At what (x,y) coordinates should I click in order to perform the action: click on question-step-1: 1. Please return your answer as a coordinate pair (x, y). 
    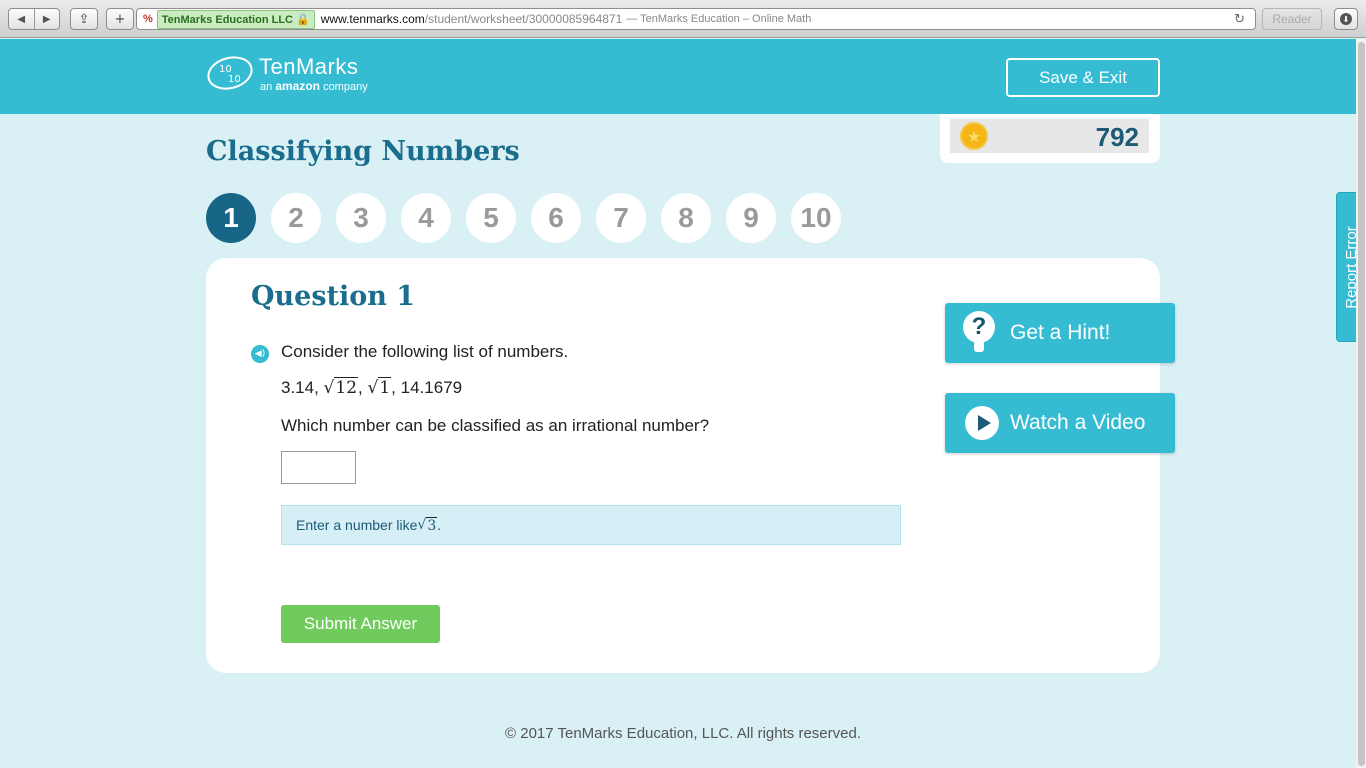
    Looking at the image, I should click on (231, 218).